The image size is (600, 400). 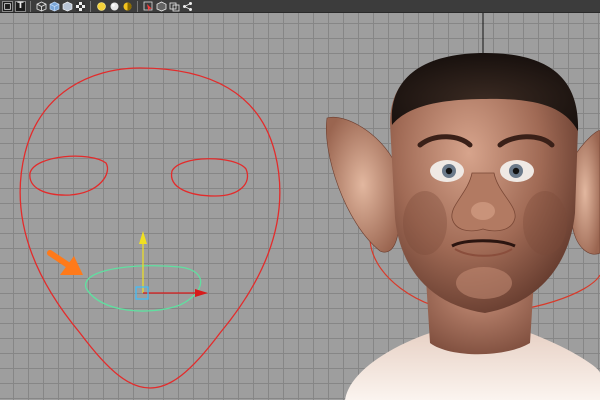 What do you see at coordinates (41, 6) in the screenshot?
I see `wireframe-cube-icon` at bounding box center [41, 6].